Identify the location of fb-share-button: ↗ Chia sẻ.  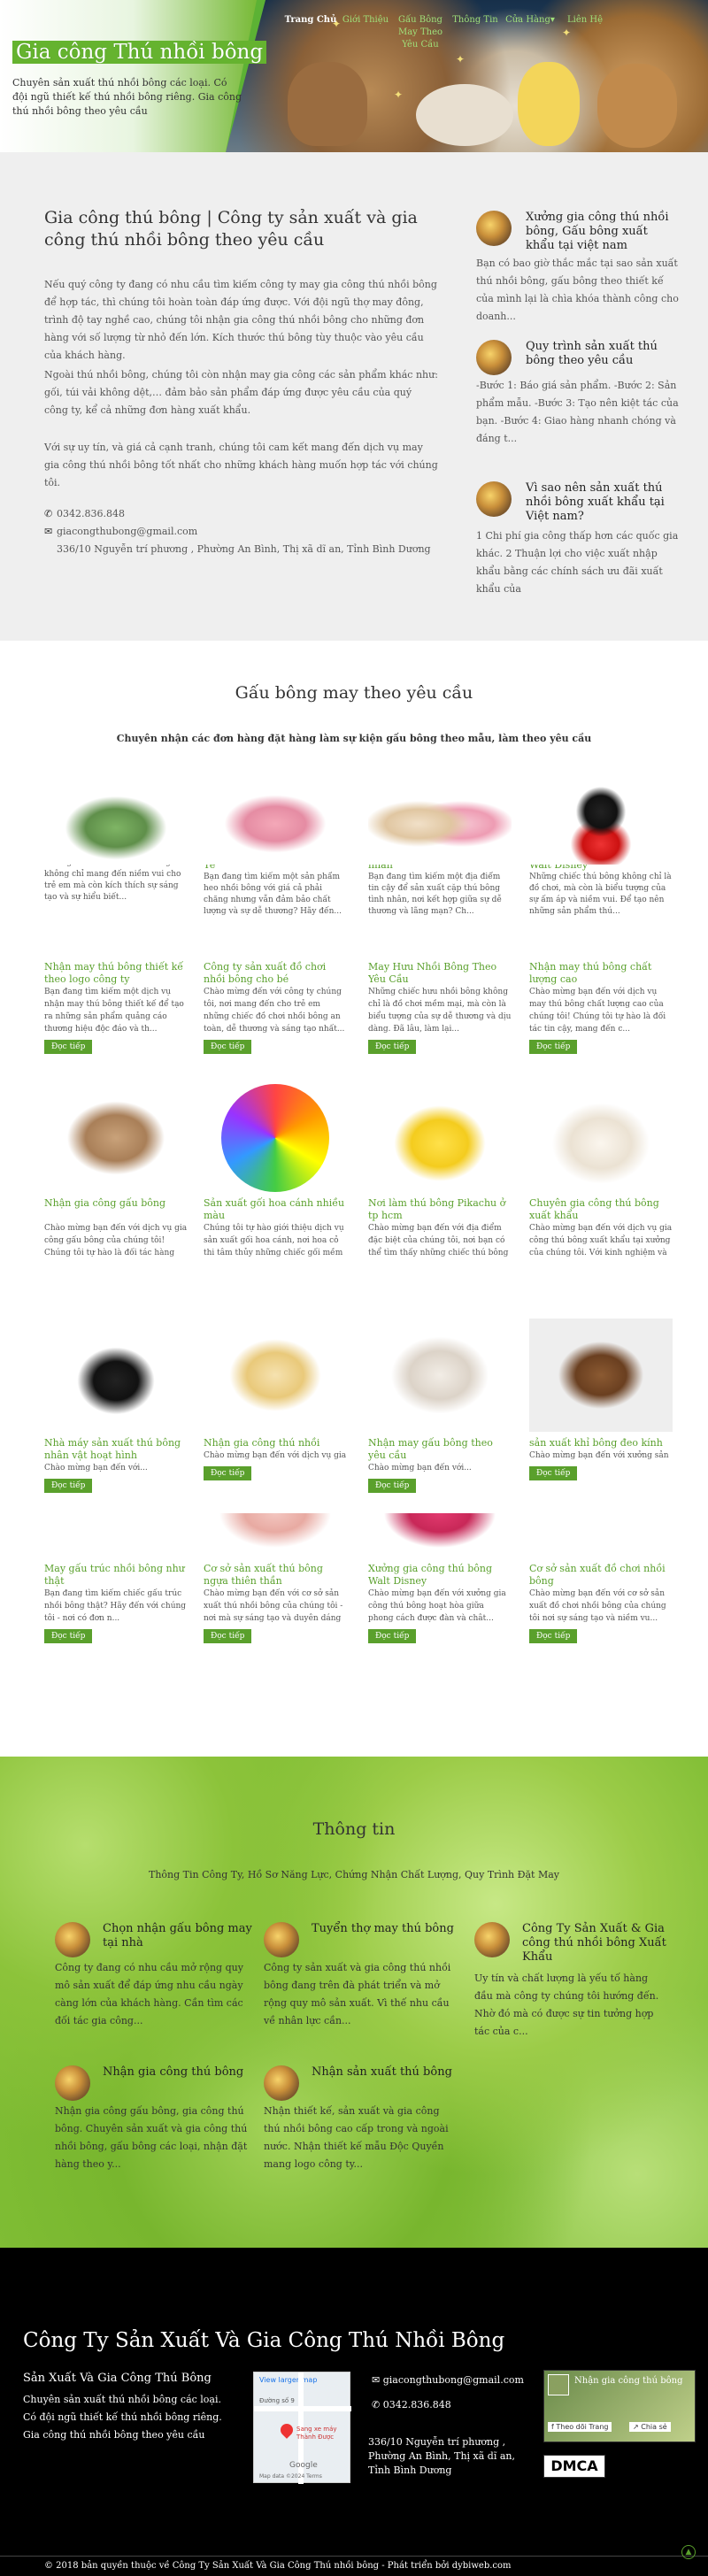
(650, 2427).